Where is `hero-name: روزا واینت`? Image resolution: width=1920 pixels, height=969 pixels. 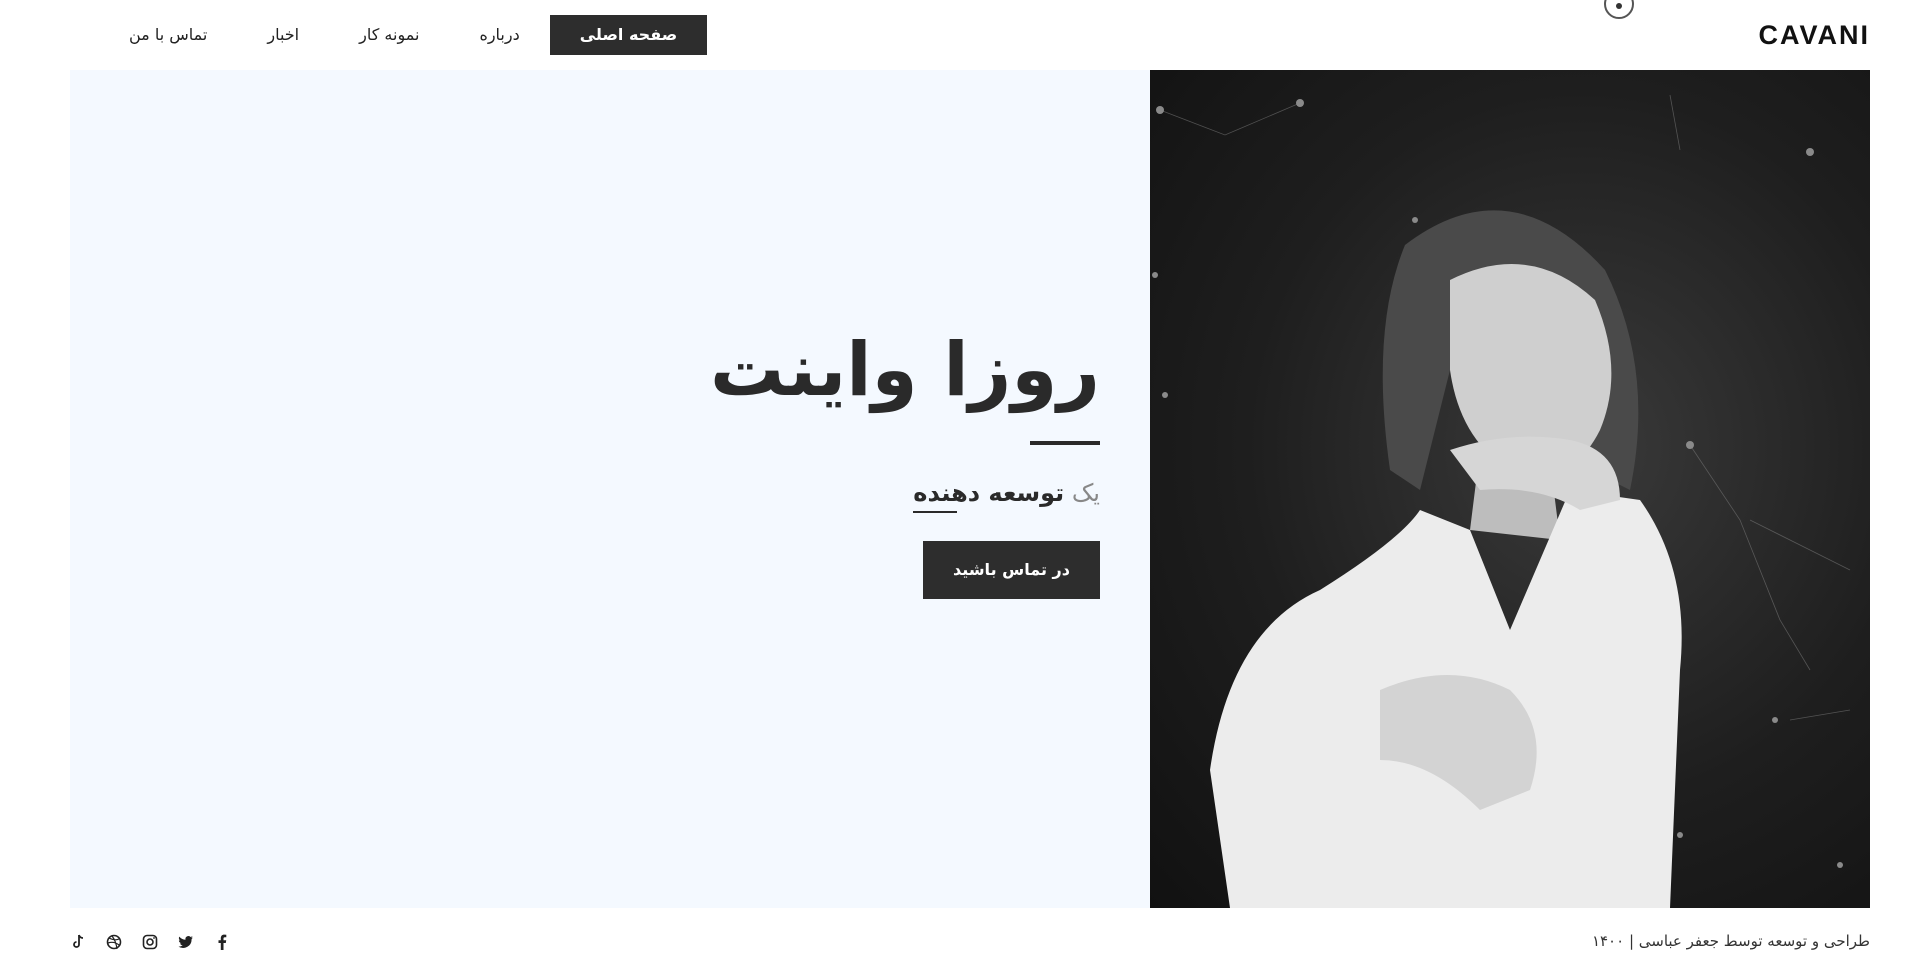
hero-name: روزا واینت is located at coordinates (905, 370).